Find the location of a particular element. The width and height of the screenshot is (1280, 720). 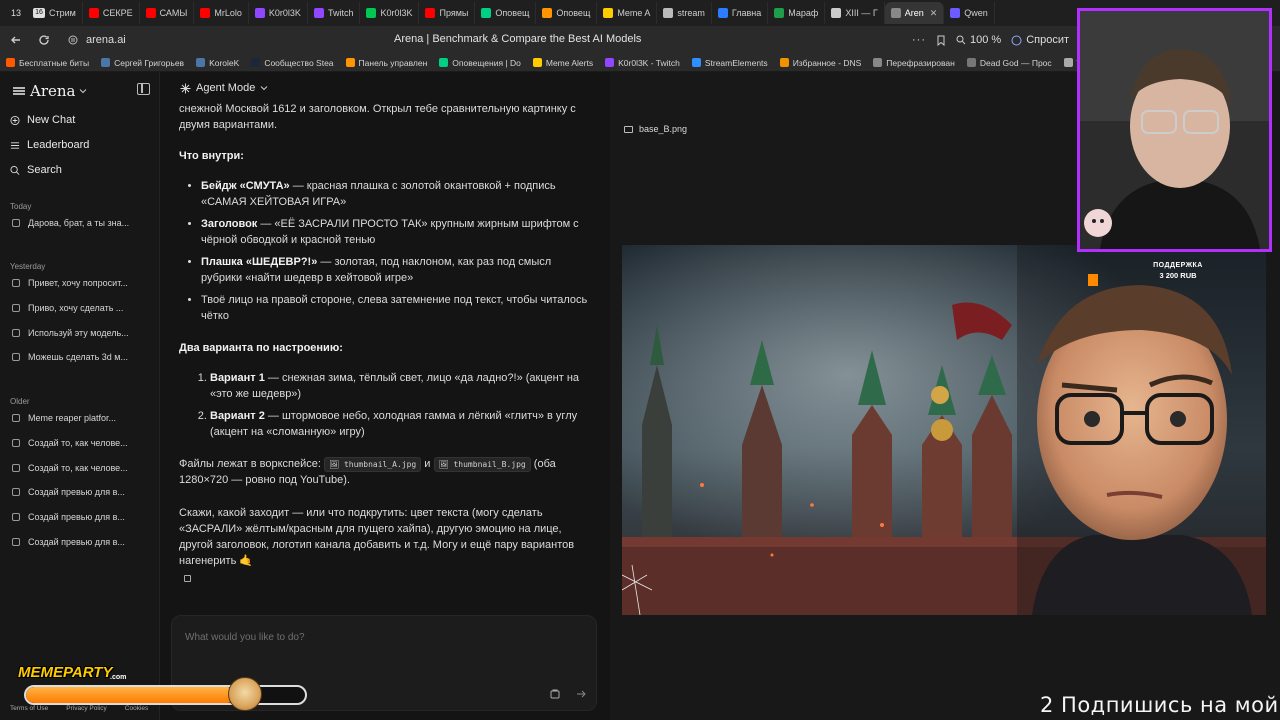

arena-logo: Arena is located at coordinates (49, 91).